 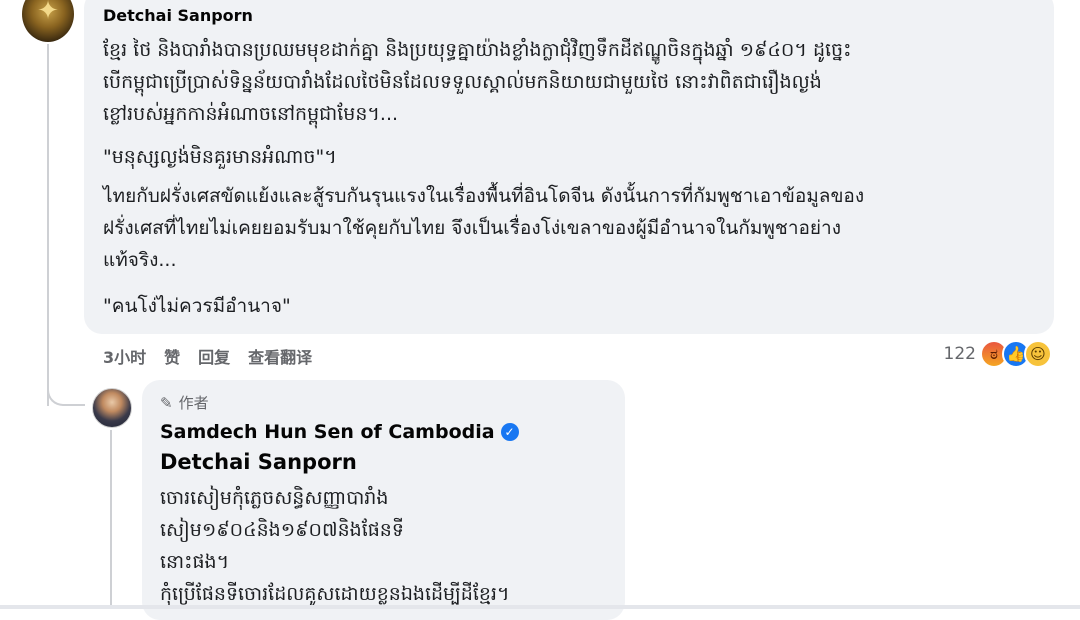 I want to click on pencil-icon: ✎, so click(x=166, y=402).